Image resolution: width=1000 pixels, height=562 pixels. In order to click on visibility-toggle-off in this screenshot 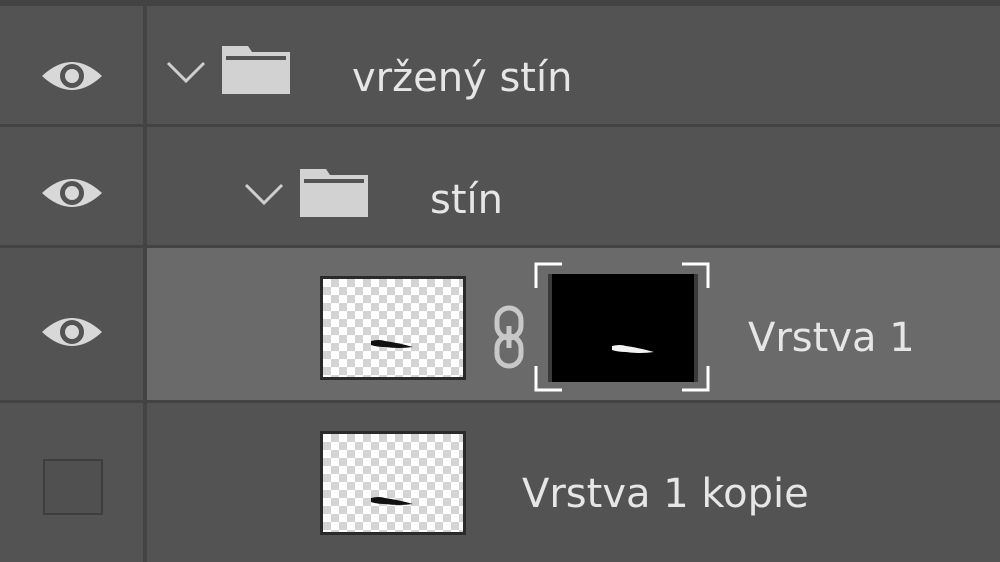, I will do `click(73, 487)`.